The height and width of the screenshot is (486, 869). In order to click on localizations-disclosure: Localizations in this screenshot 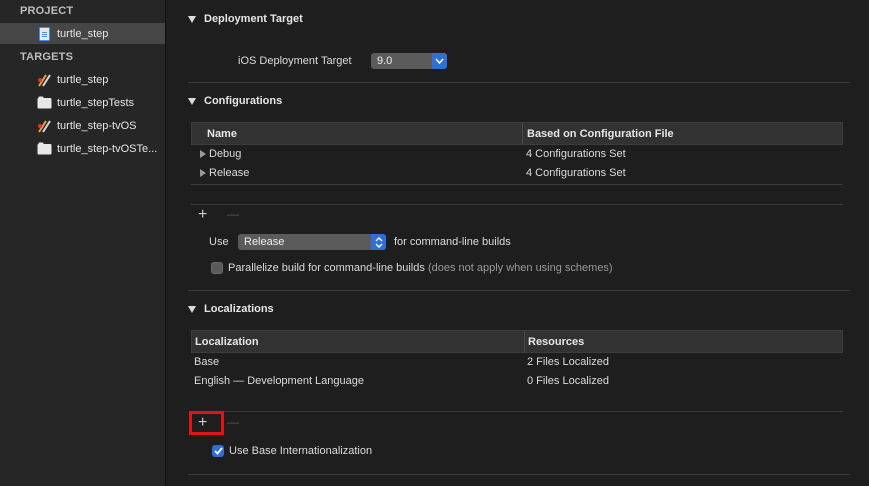, I will do `click(231, 309)`.